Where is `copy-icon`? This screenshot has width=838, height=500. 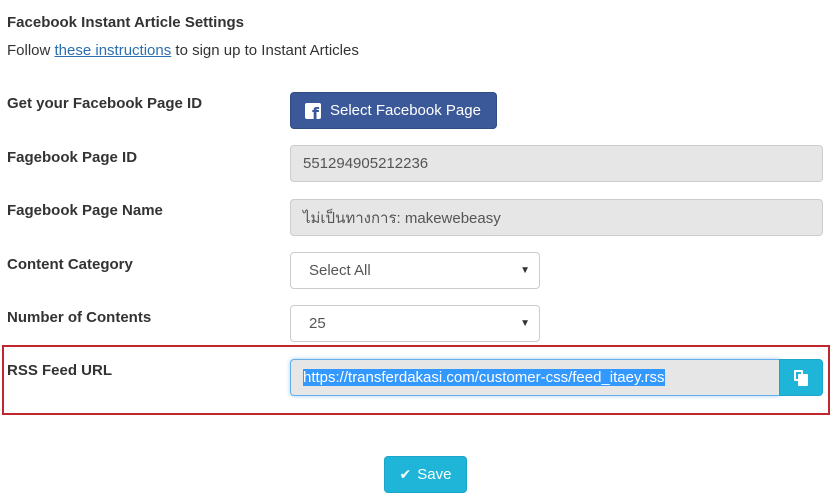 copy-icon is located at coordinates (801, 377).